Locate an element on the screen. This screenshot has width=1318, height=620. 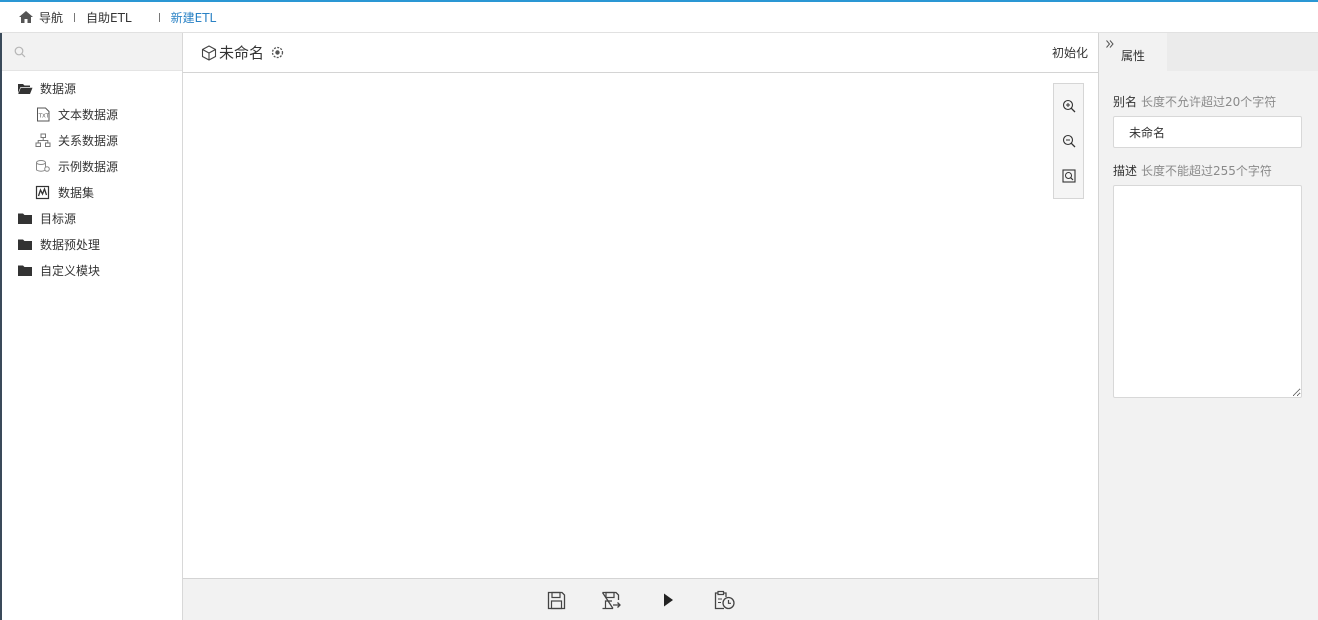
properties-form: 别名长度不允许超过20个字符 描述长度不能超过255个字符 is located at coordinates (1208, 236).